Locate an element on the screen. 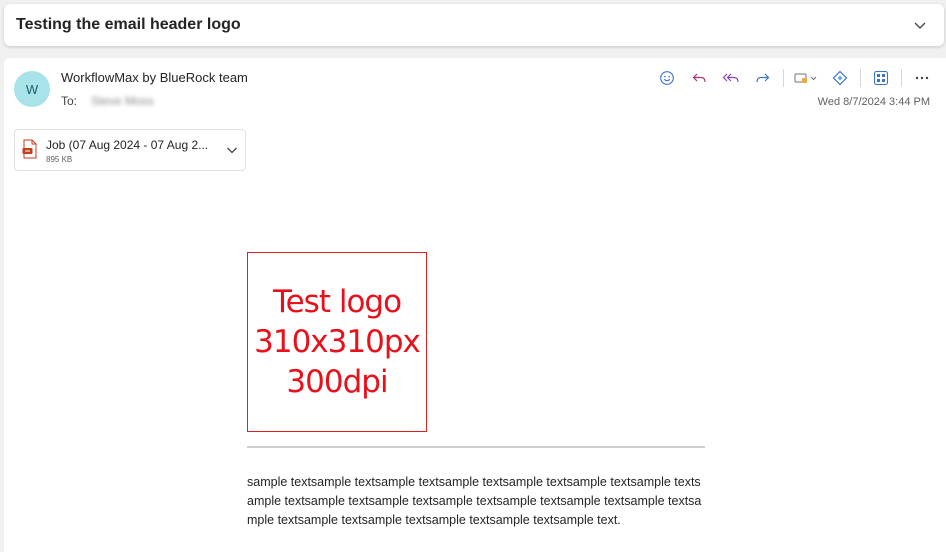 The image size is (946, 552). recipient-line: To: Steve Moss is located at coordinates (107, 101).